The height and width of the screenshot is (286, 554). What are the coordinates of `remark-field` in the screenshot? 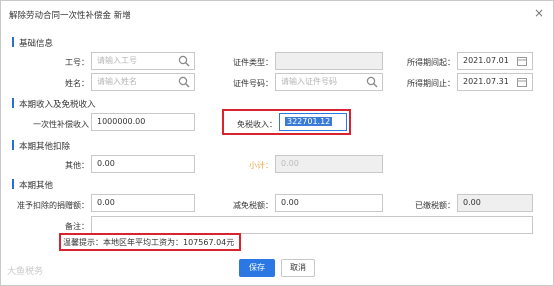 It's located at (312, 225).